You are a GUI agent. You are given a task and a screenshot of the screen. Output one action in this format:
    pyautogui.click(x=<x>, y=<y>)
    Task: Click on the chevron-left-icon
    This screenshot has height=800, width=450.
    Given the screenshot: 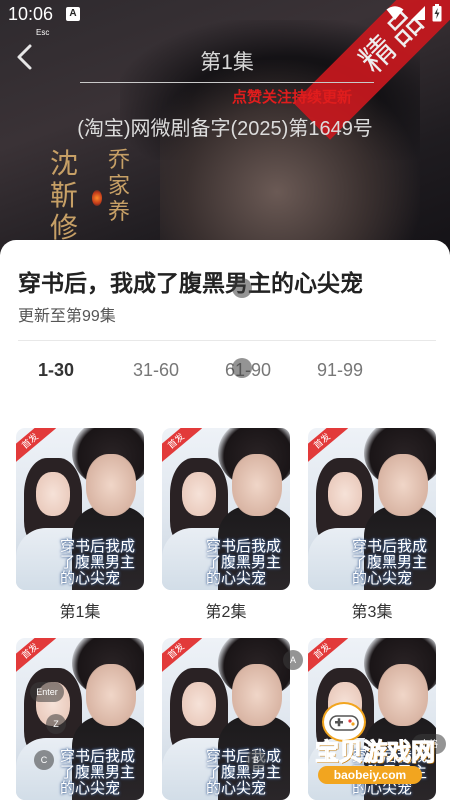 What is the action you would take?
    pyautogui.click(x=24, y=57)
    